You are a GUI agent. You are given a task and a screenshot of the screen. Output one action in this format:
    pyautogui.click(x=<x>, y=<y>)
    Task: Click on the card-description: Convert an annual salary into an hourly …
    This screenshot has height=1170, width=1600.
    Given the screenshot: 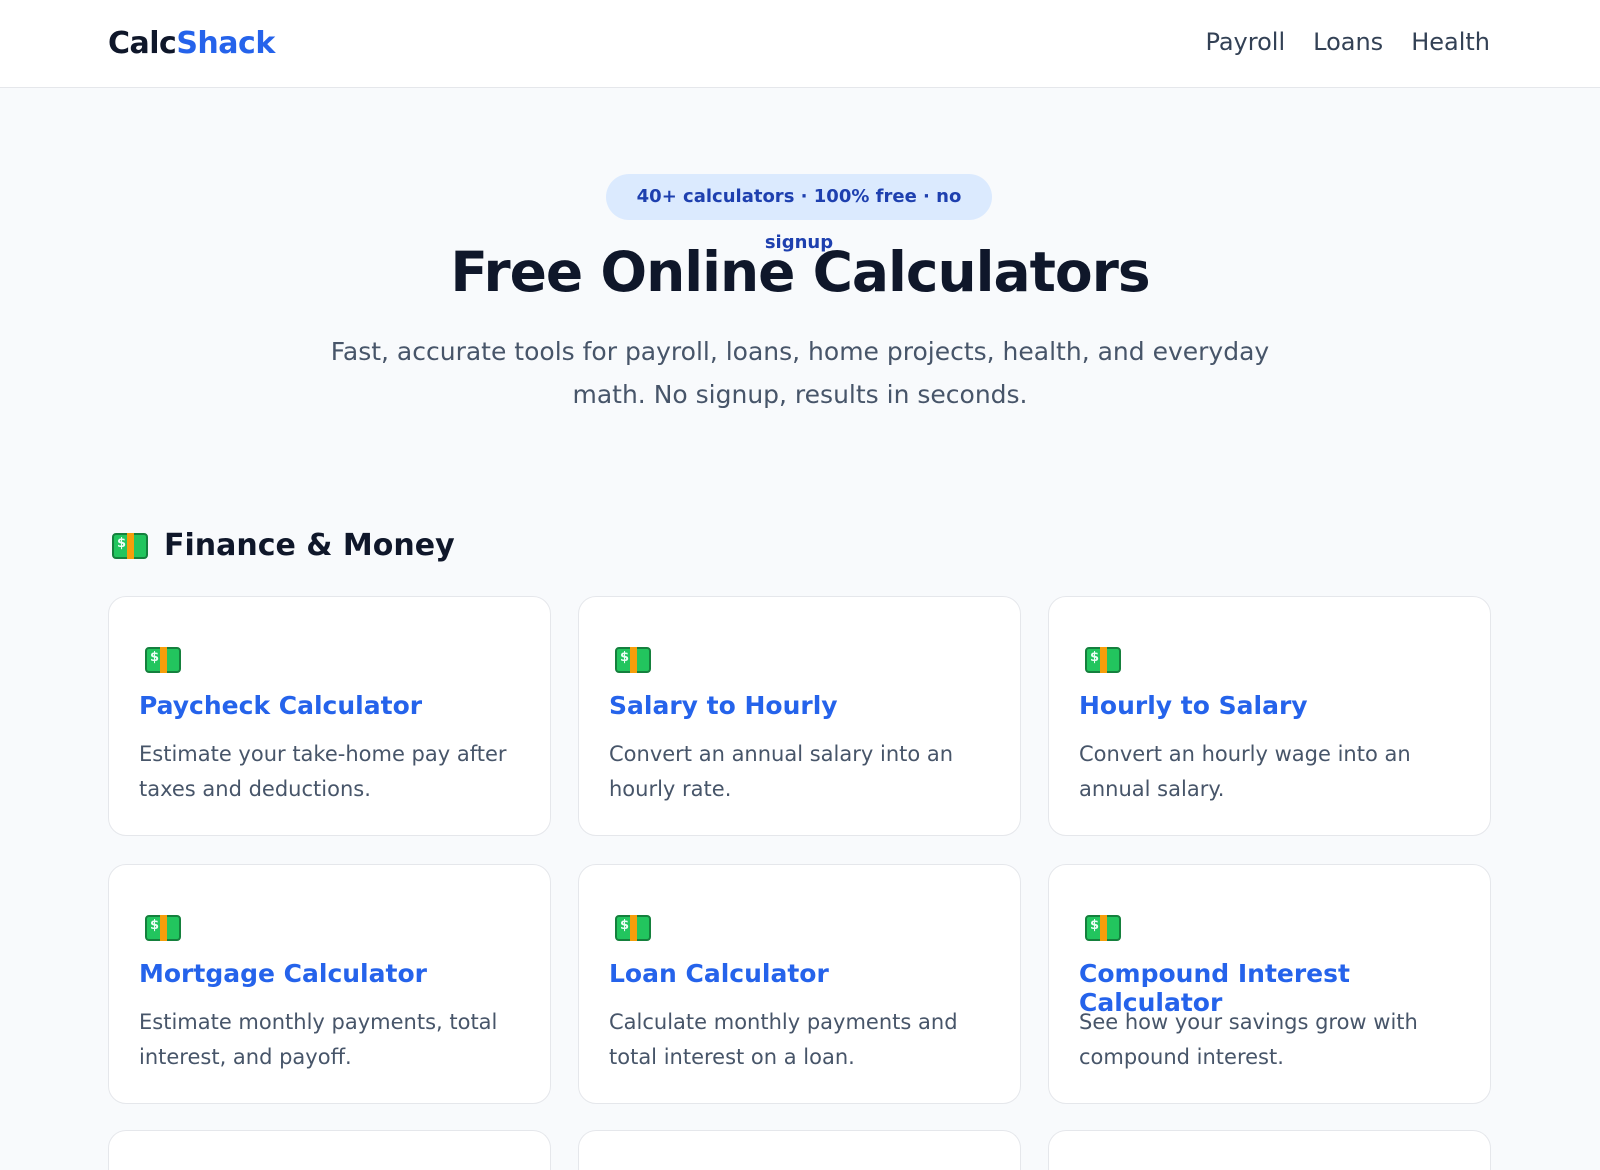 What is the action you would take?
    pyautogui.click(x=781, y=771)
    